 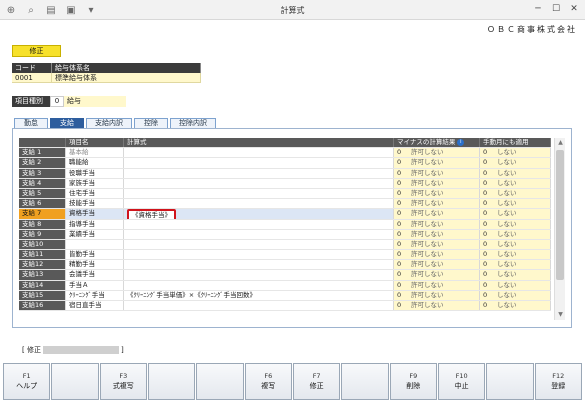 I want to click on table-row: 支給 4 家族手当 0 許可しない 0 しない, so click(x=285, y=183).